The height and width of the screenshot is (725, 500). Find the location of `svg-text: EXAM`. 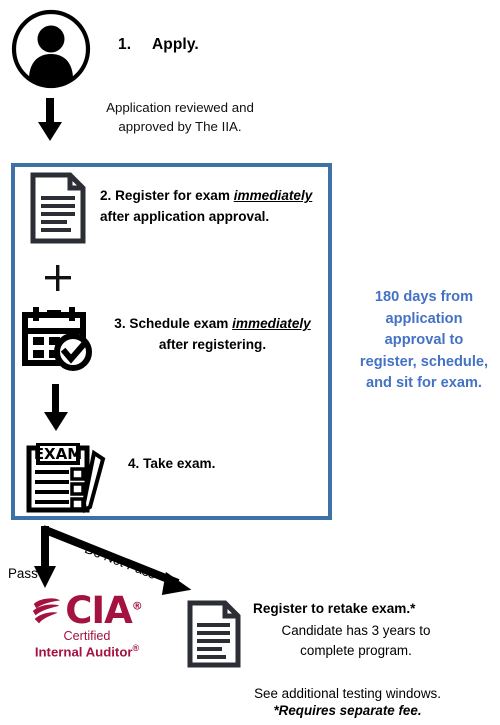

svg-text: EXAM is located at coordinates (58, 454).